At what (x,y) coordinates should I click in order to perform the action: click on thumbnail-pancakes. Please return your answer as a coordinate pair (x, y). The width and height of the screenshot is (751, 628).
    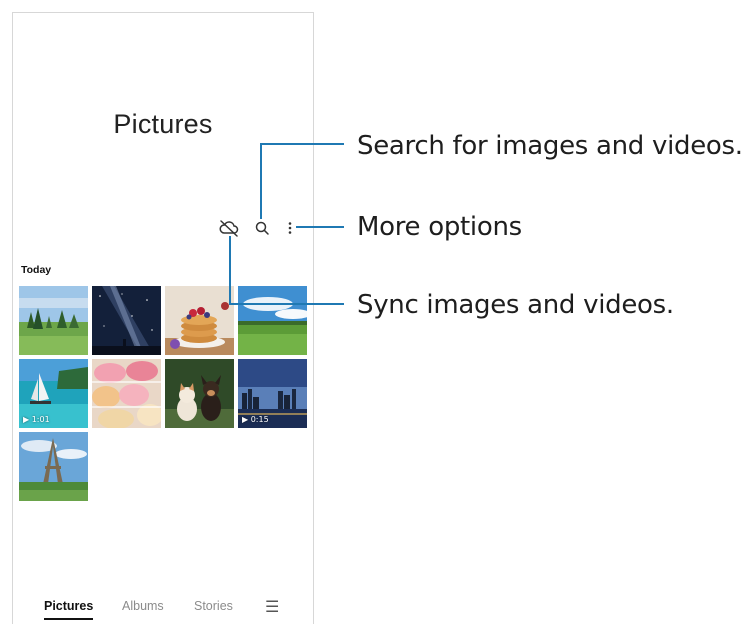
    Looking at the image, I should click on (199, 320).